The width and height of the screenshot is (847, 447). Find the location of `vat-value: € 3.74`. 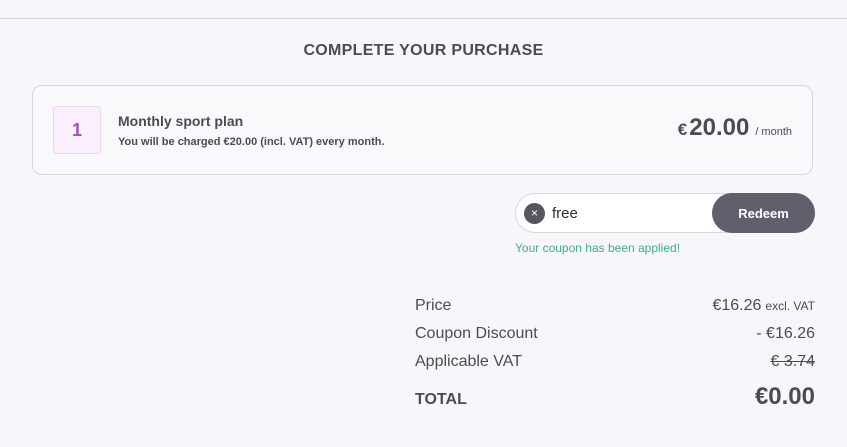

vat-value: € 3.74 is located at coordinates (792, 361).